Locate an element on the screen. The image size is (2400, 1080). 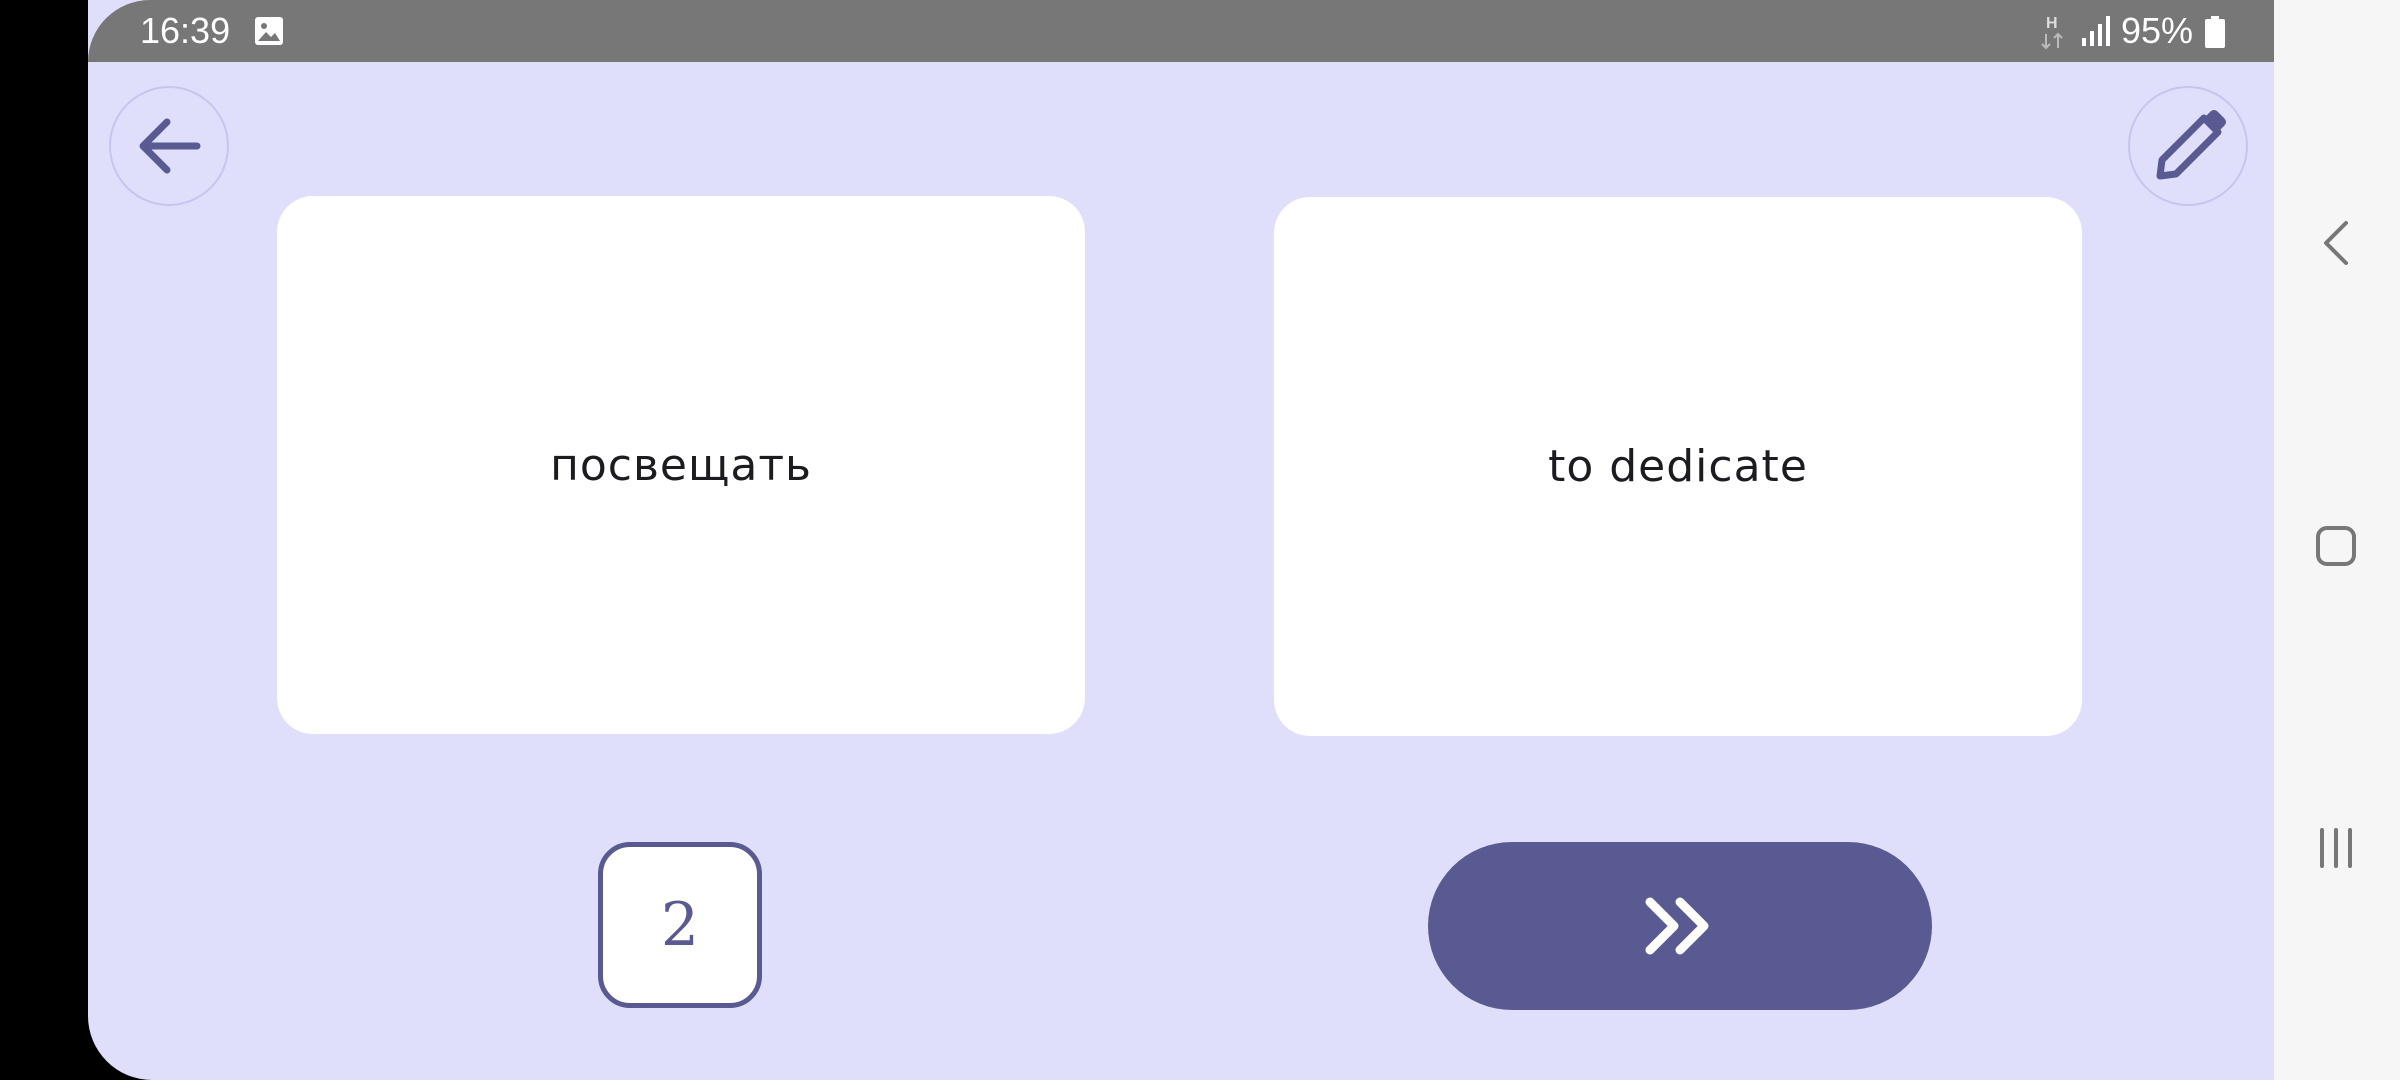
battery-icon is located at coordinates (2215, 32).